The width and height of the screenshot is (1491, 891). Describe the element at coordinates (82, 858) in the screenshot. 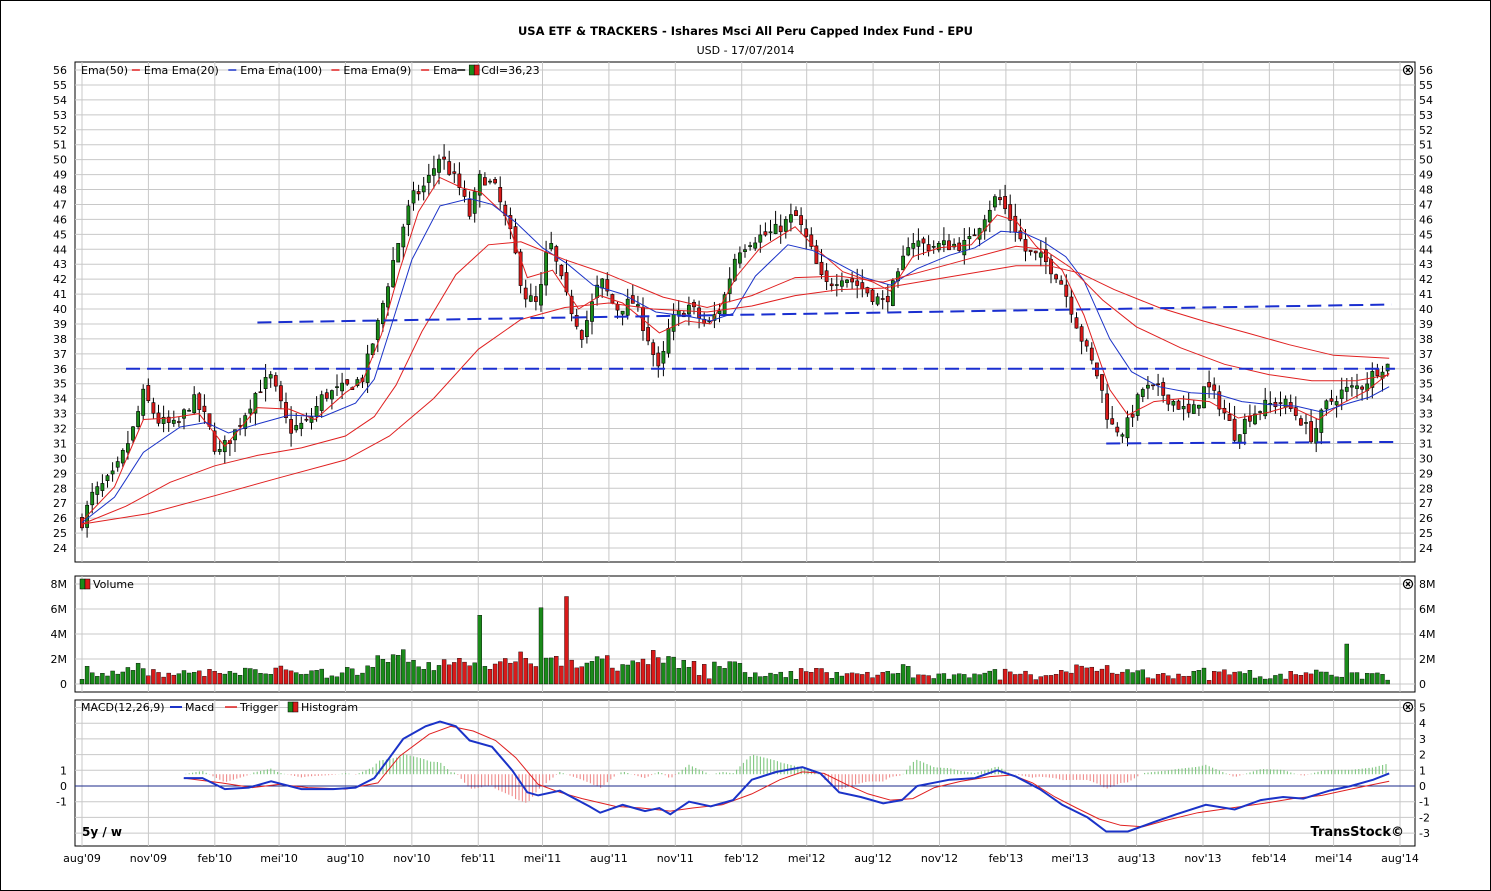

I see `x-tick-label: aug'09` at that location.